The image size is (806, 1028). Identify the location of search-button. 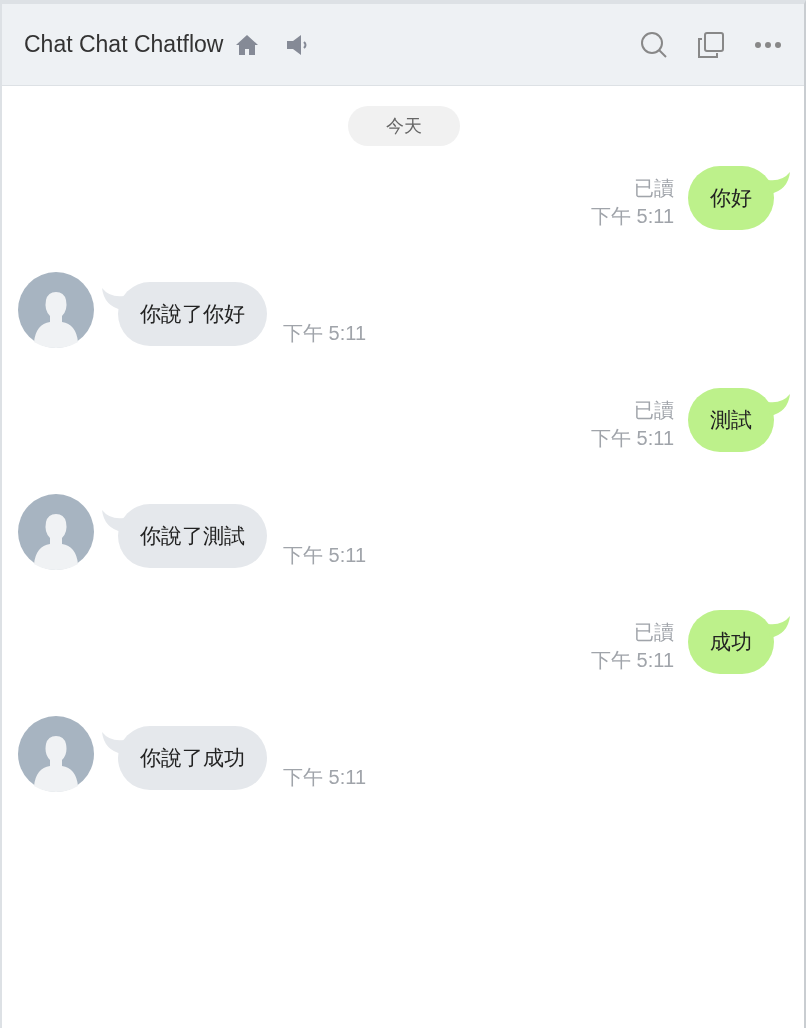
(654, 44).